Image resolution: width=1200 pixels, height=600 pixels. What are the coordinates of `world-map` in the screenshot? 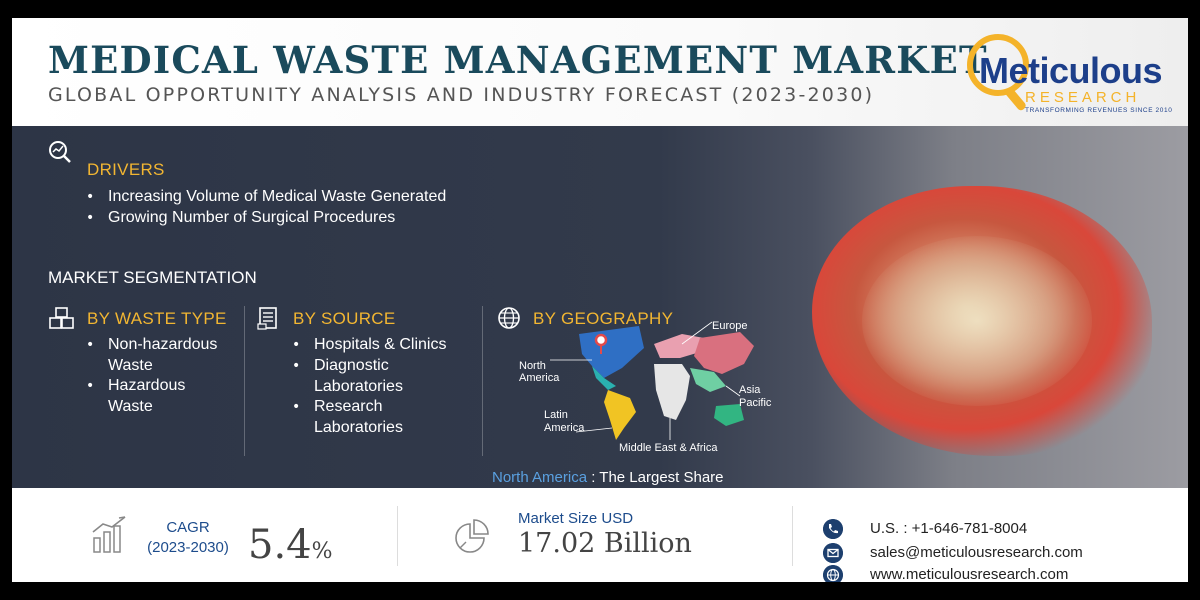 It's located at (652, 380).